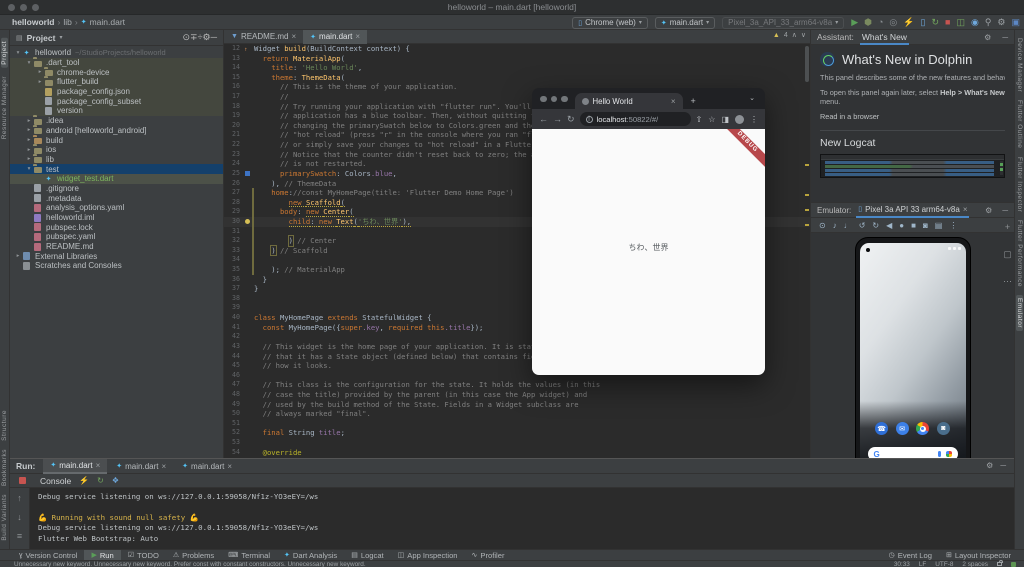  What do you see at coordinates (754, 119) in the screenshot?
I see `menu-kebab-icon: ⋮` at bounding box center [754, 119].